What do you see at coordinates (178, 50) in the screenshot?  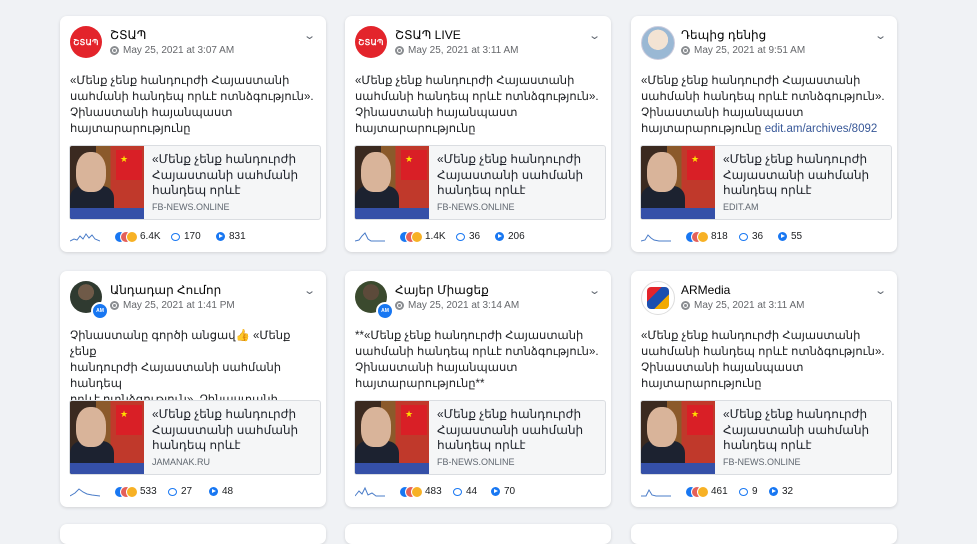 I see `post-time: May 25, 2021 at 3:07 AM` at bounding box center [178, 50].